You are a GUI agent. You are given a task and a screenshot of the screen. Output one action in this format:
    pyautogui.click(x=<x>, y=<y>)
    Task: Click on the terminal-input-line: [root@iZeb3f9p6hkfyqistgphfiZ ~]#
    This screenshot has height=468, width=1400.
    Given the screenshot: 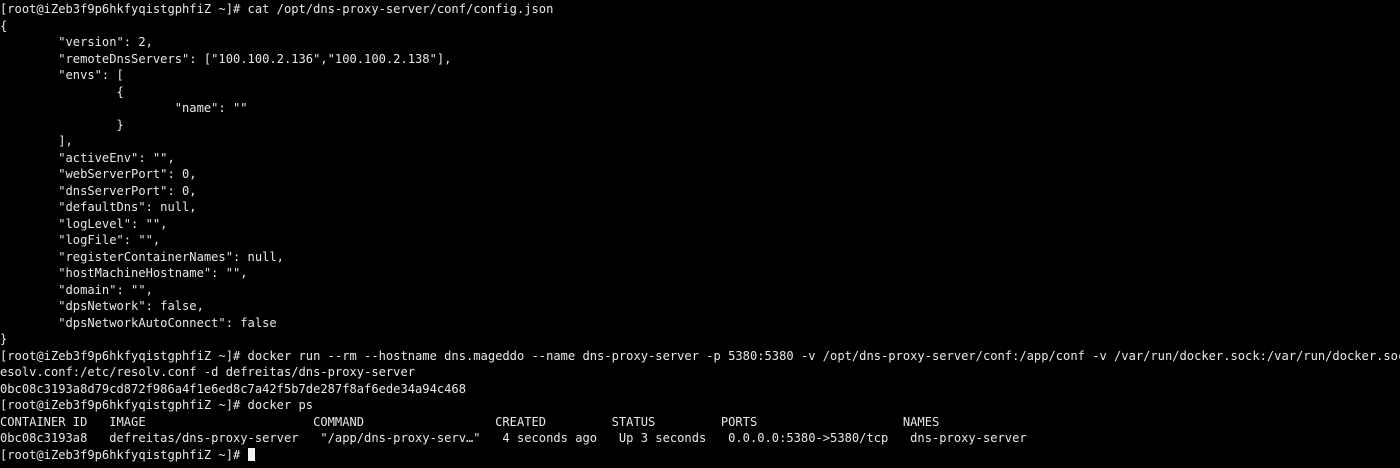 What is the action you would take?
    pyautogui.click(x=700, y=455)
    